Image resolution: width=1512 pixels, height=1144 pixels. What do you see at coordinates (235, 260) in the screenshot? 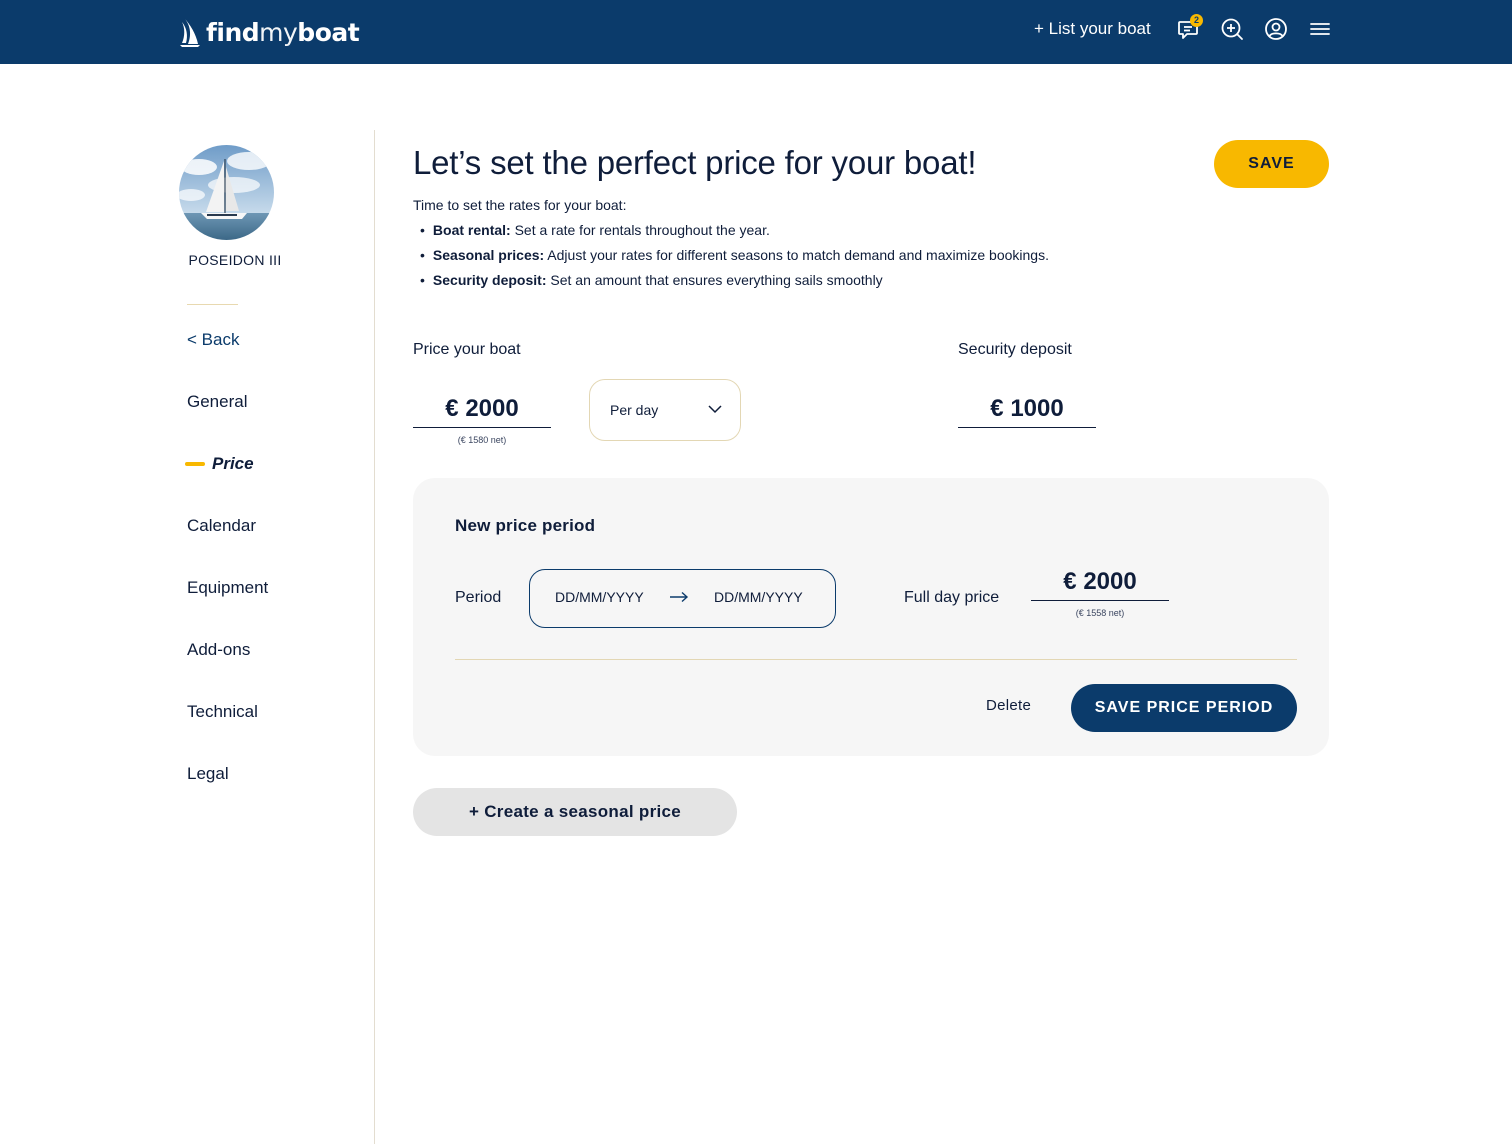
I see `boat-name: POSEIDON III` at bounding box center [235, 260].